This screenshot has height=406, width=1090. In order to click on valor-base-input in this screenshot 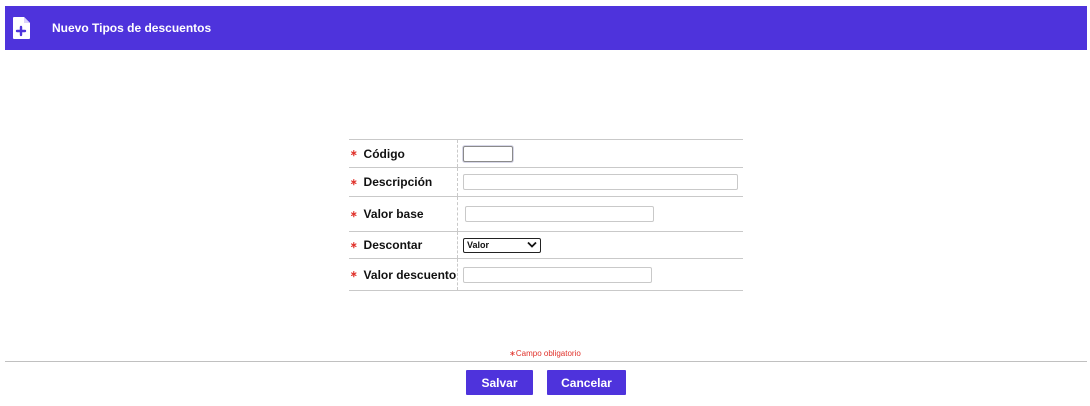, I will do `click(559, 214)`.